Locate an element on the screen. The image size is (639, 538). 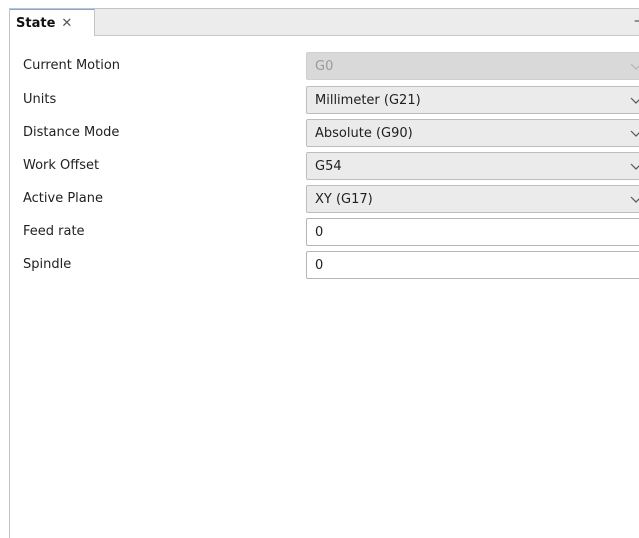
tab-state: State ✕ is located at coordinates (52, 22).